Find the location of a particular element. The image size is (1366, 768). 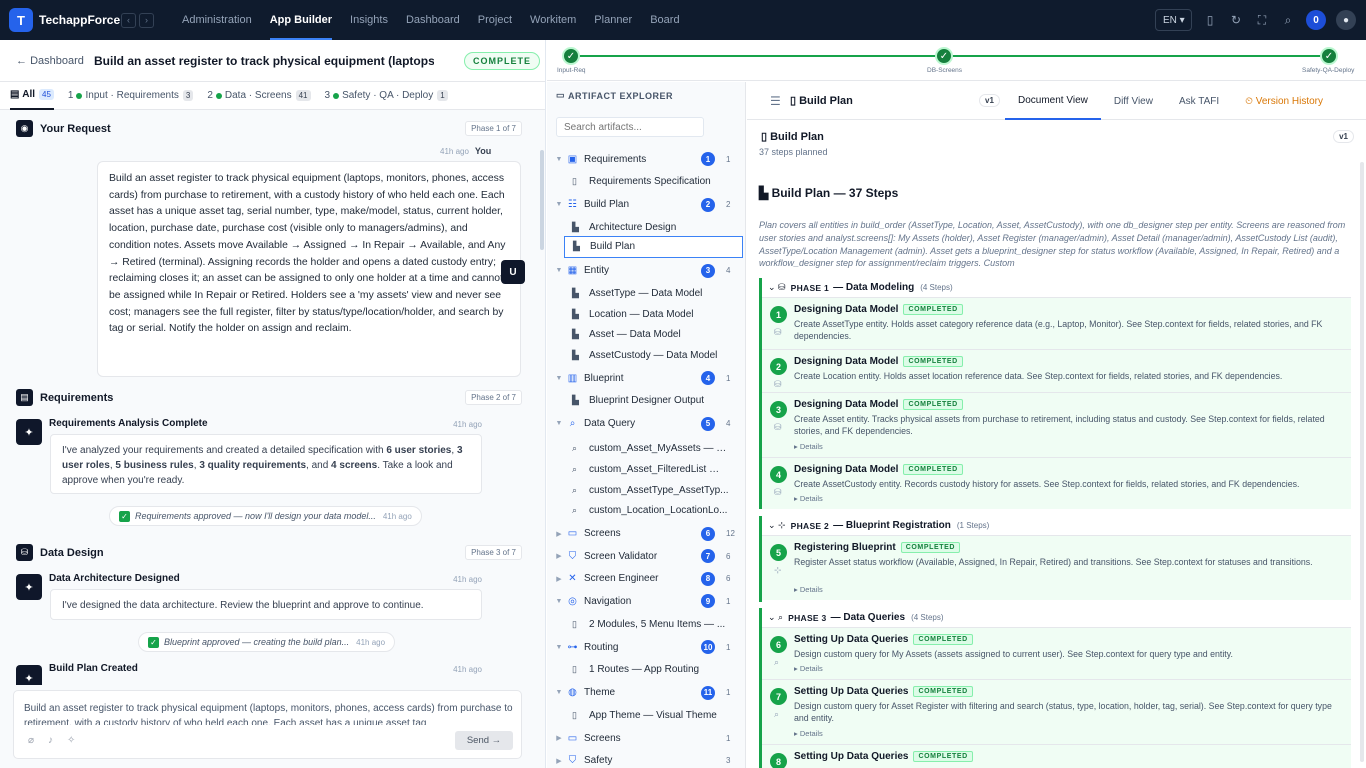

phase-tab-2: 2 Data · Screens 41 is located at coordinates (259, 96).